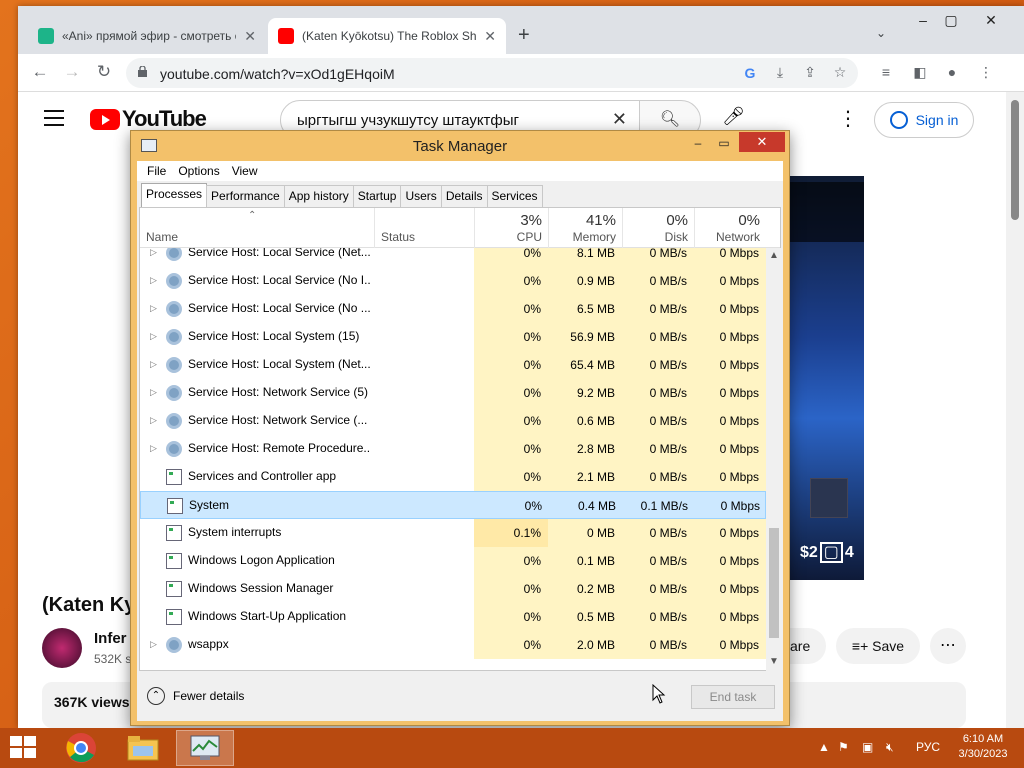 Image resolution: width=1024 pixels, height=768 pixels. I want to click on process-row: System interrupts 0.1% 0 MB 0 MB/s 0 Mbps, so click(453, 533).